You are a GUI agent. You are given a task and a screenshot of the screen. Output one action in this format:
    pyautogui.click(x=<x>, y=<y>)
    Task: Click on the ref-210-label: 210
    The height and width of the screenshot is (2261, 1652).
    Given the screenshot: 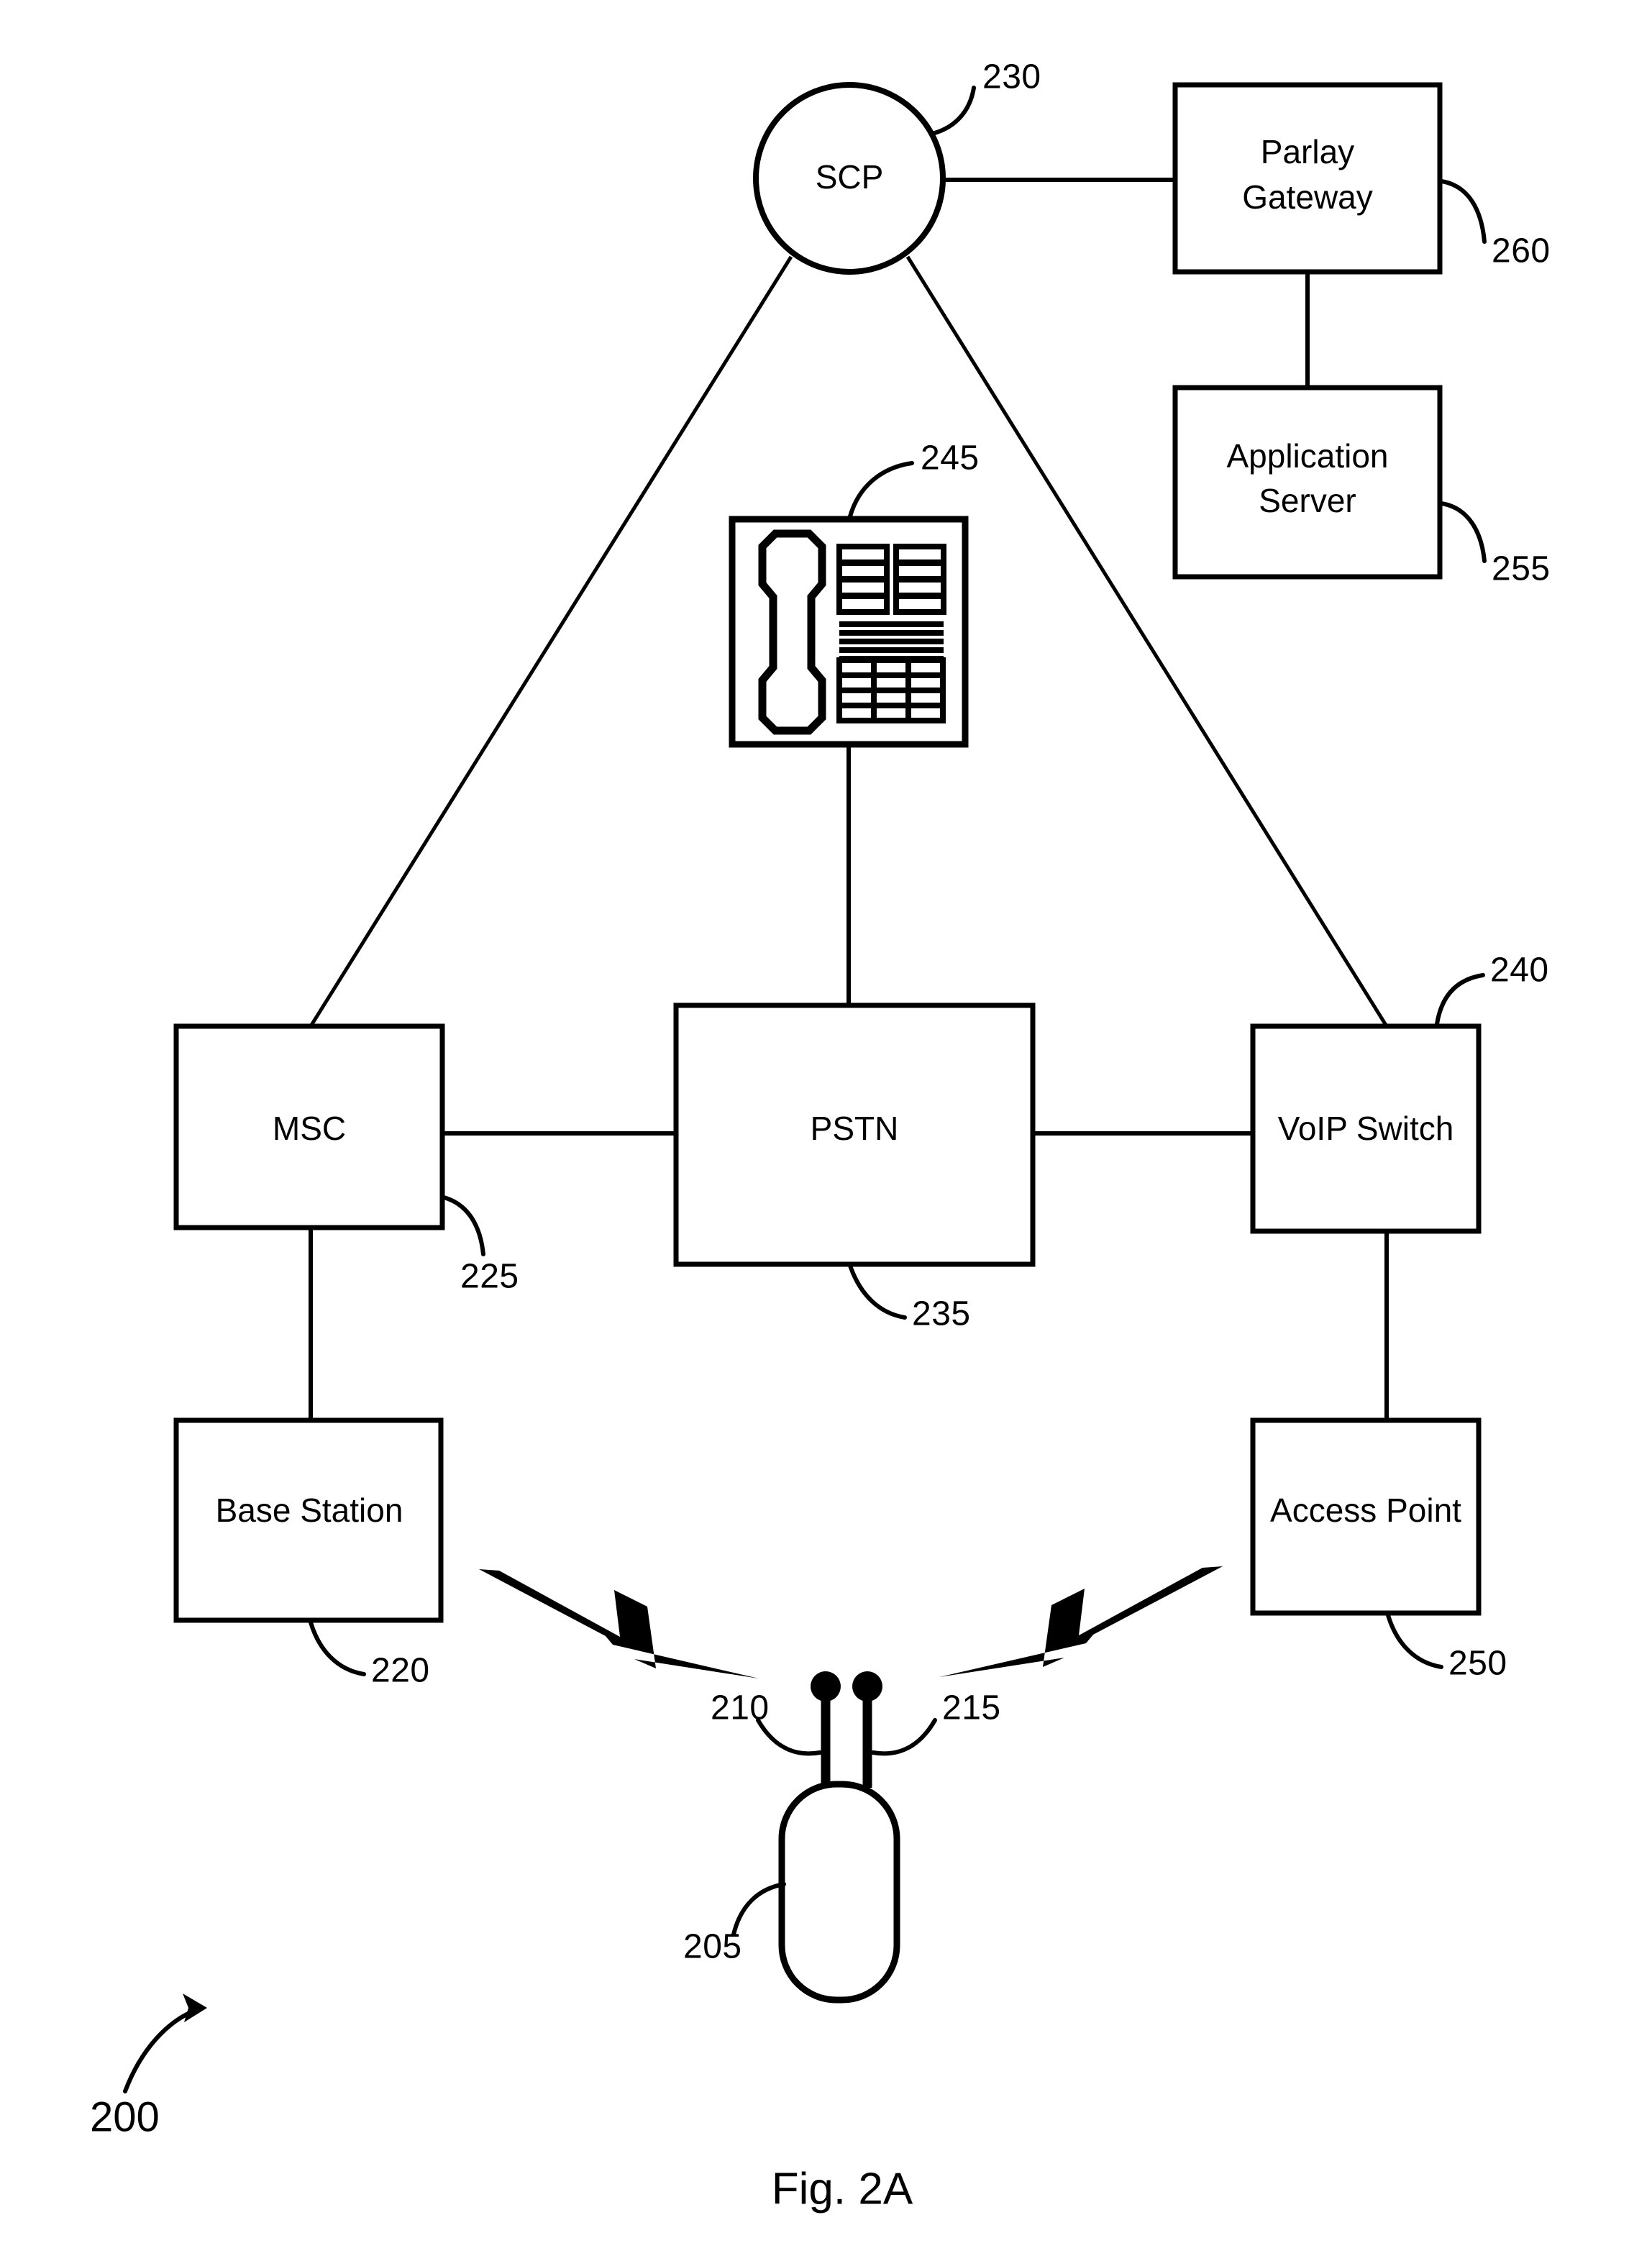 What is the action you would take?
    pyautogui.click(x=740, y=1708)
    